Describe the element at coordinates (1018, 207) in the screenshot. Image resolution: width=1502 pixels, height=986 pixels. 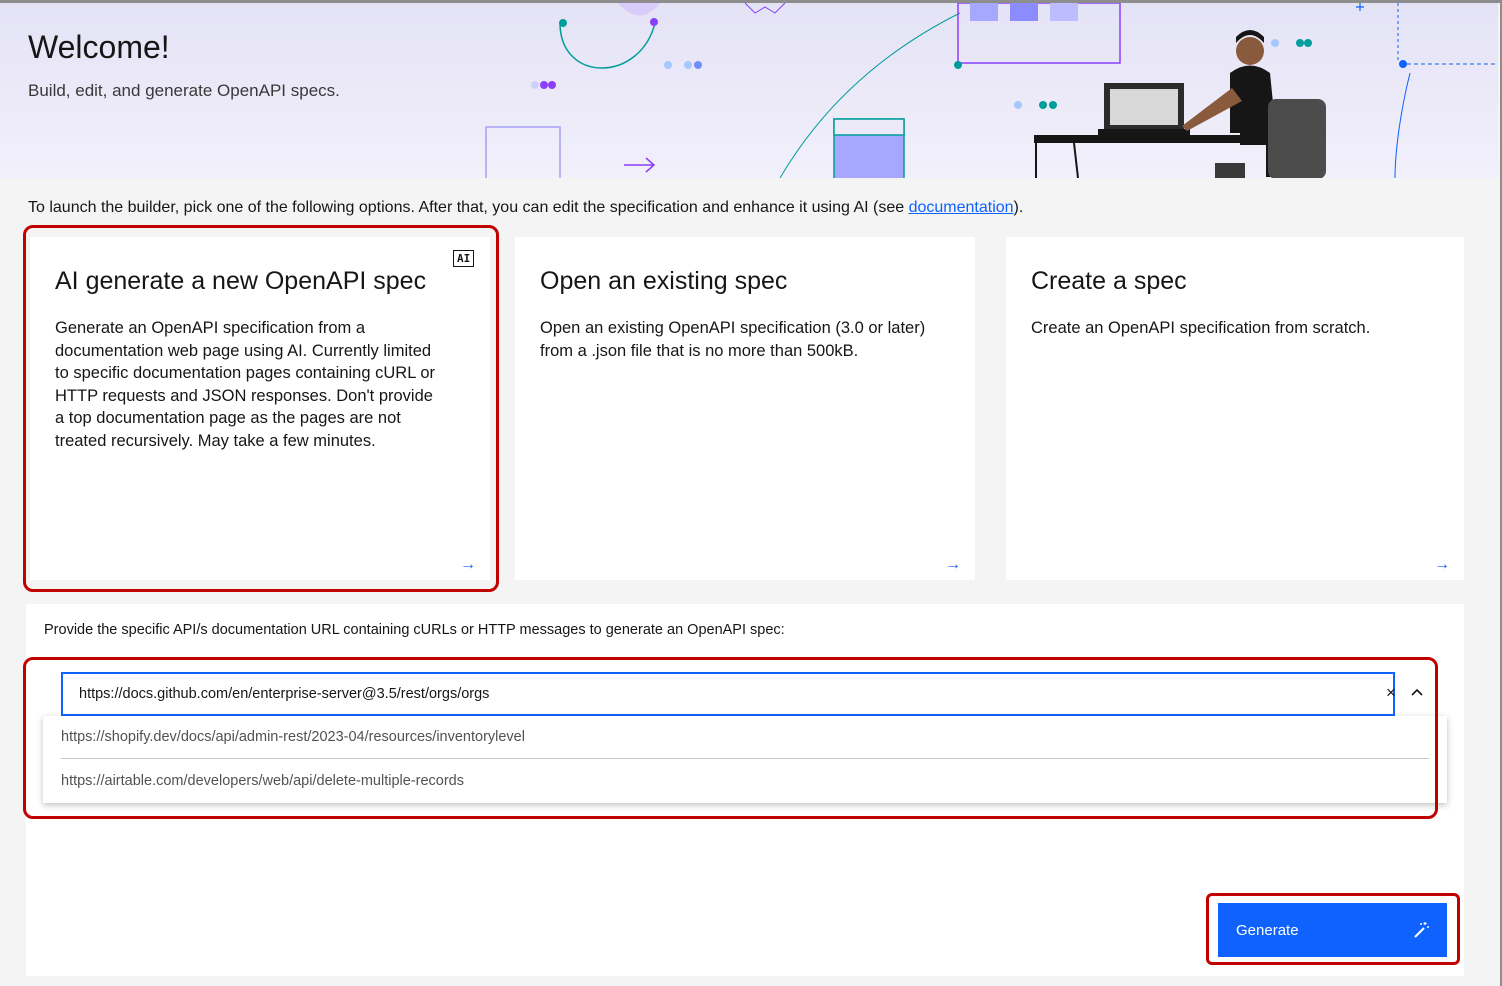
I see `intro-text-after: ).` at that location.